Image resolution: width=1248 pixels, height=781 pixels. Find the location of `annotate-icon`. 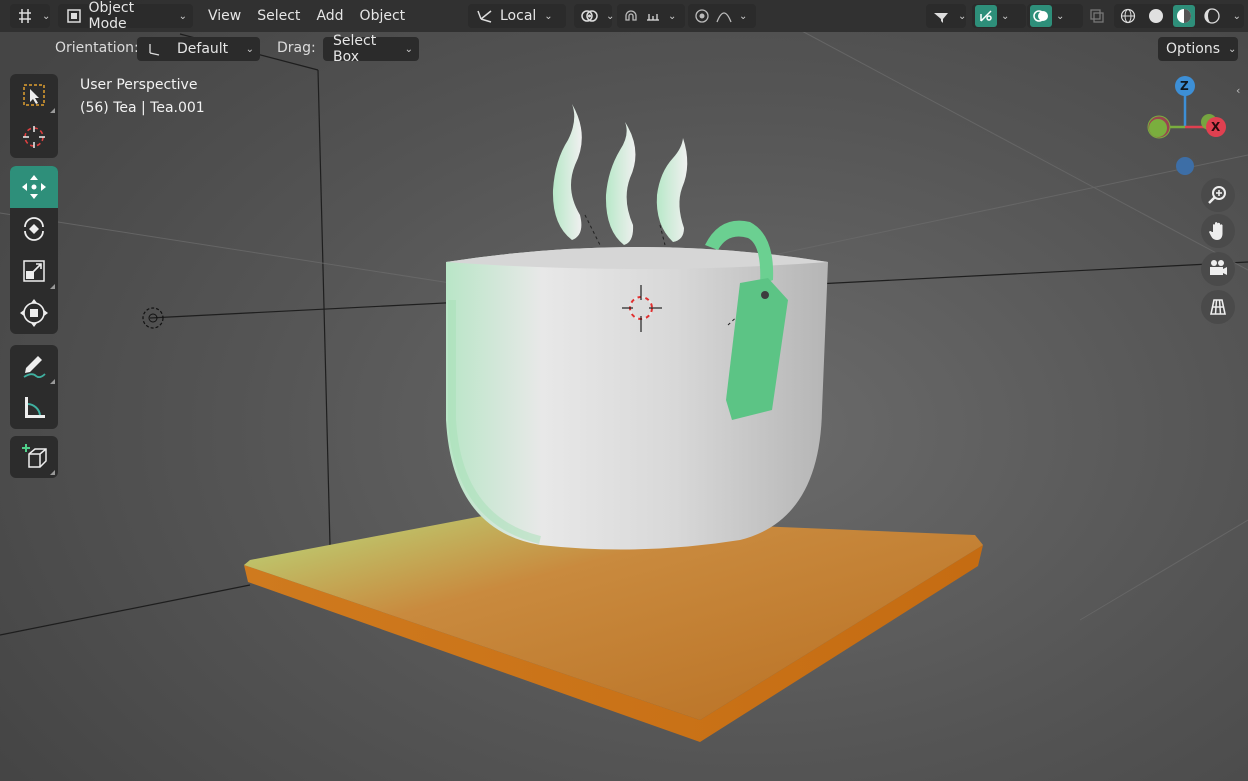

annotate-icon is located at coordinates (34, 367).